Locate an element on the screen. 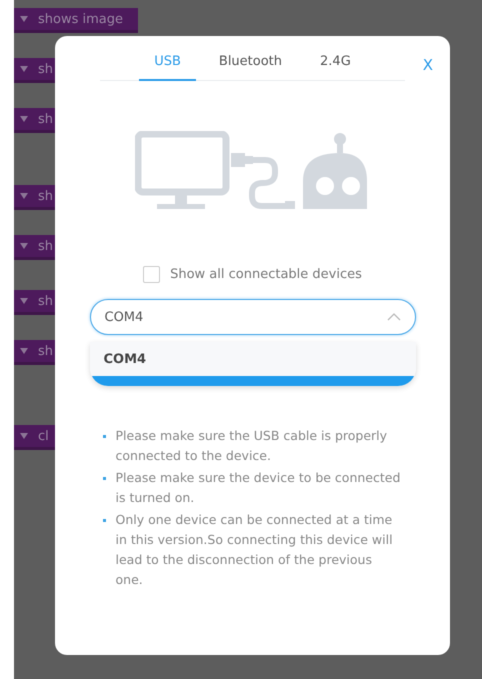 This screenshot has width=482, height=679. code-block: shows image is located at coordinates (76, 20).